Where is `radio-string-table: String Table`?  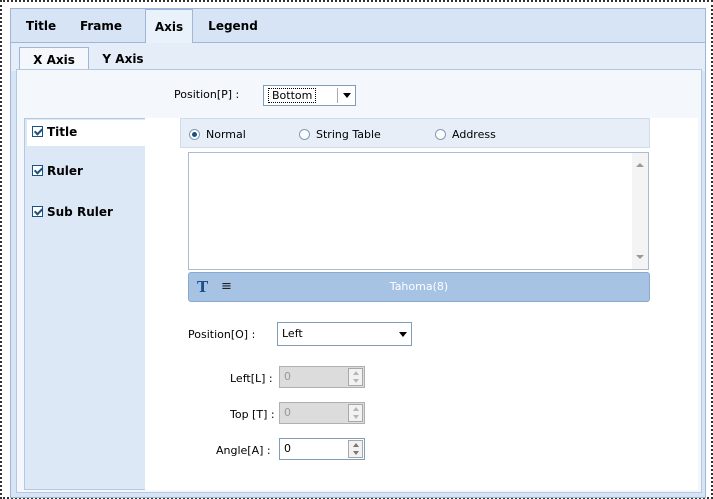 radio-string-table: String Table is located at coordinates (340, 134).